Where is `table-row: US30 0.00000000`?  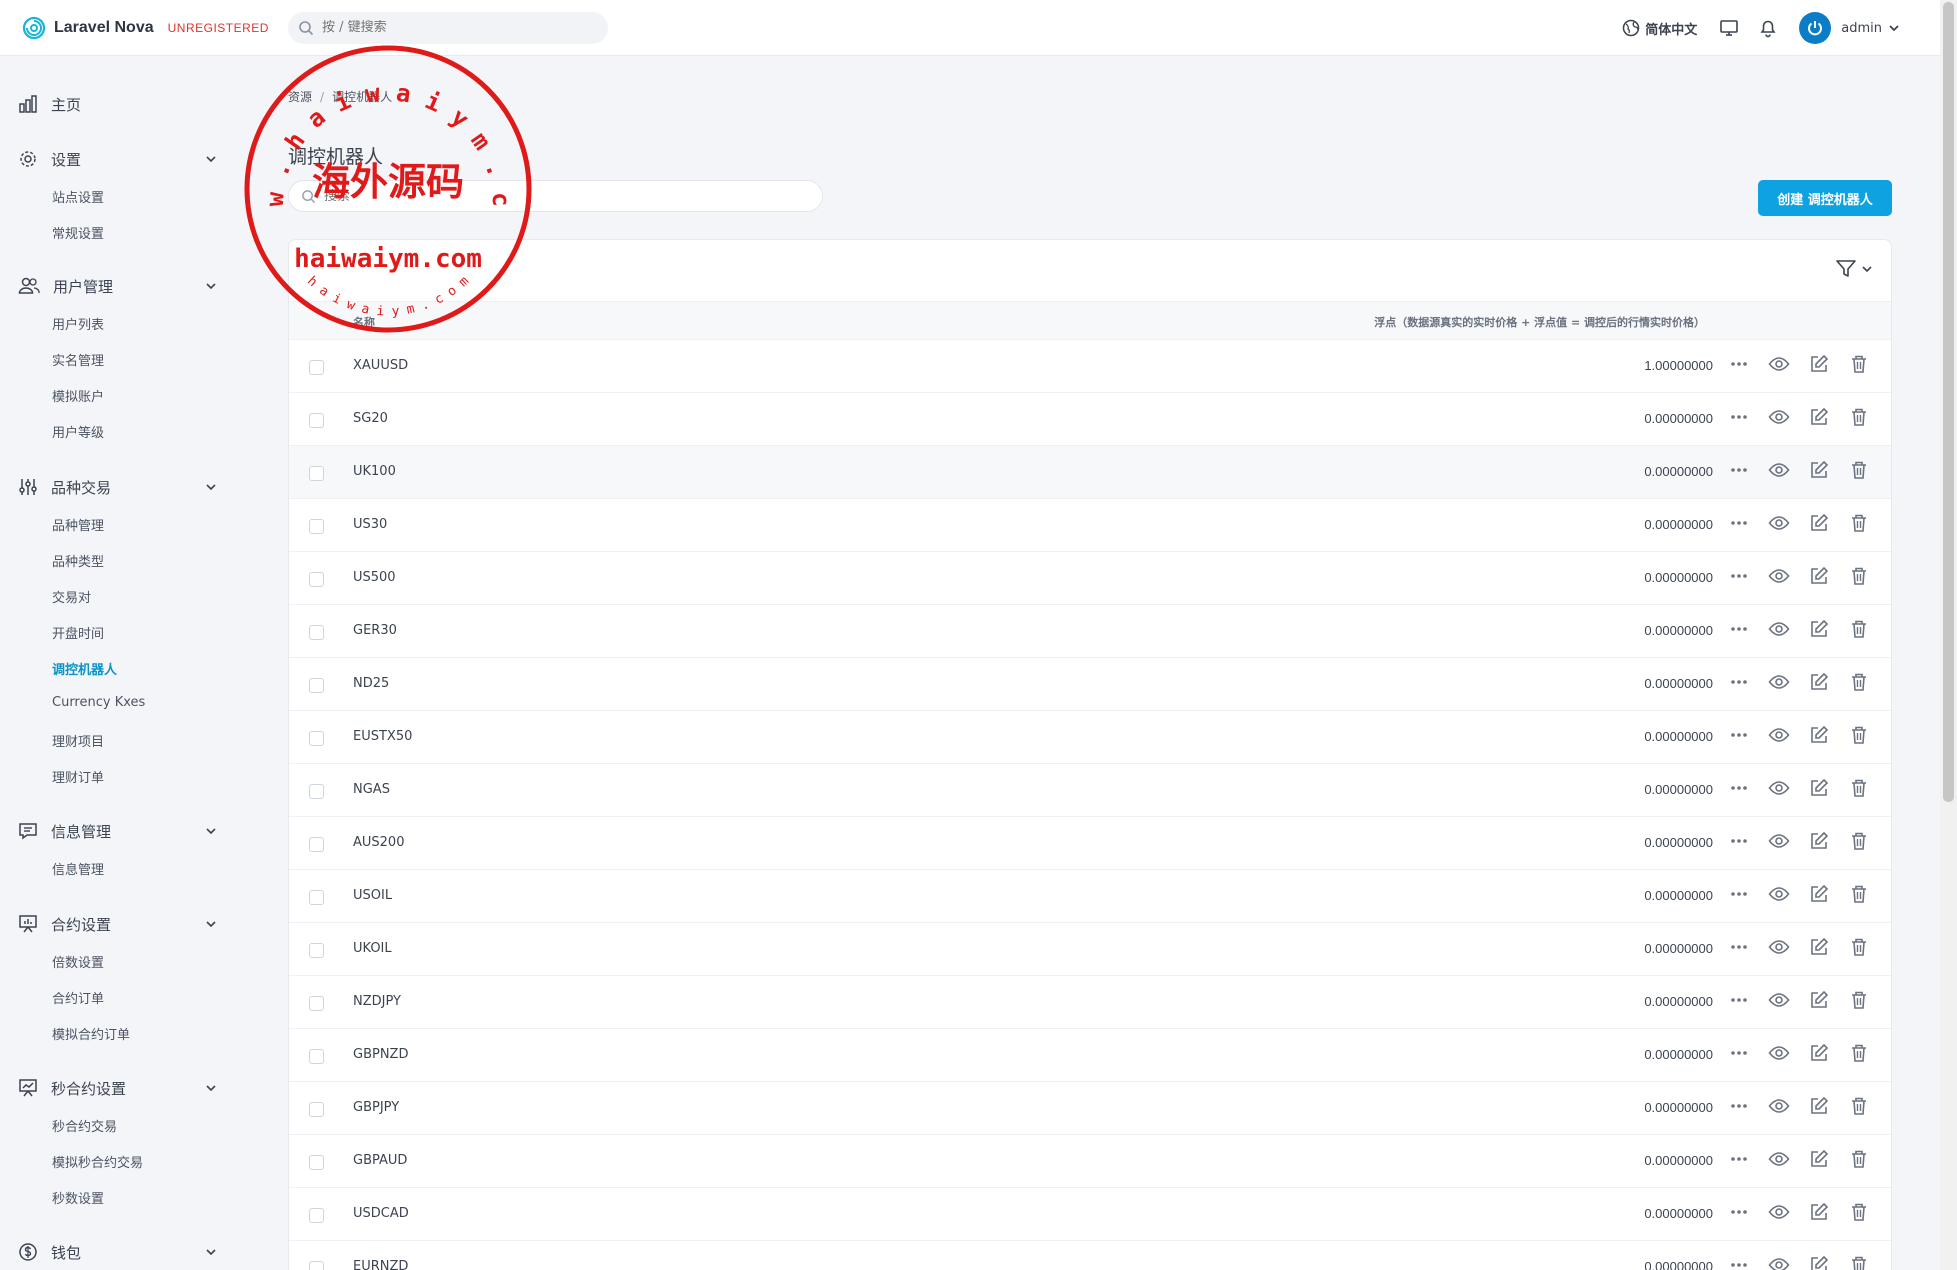 table-row: US30 0.00000000 is located at coordinates (1090, 525).